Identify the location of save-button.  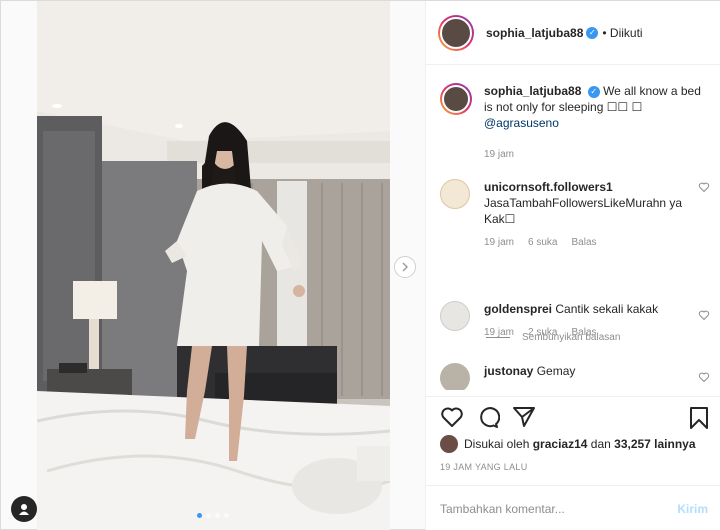
(699, 419).